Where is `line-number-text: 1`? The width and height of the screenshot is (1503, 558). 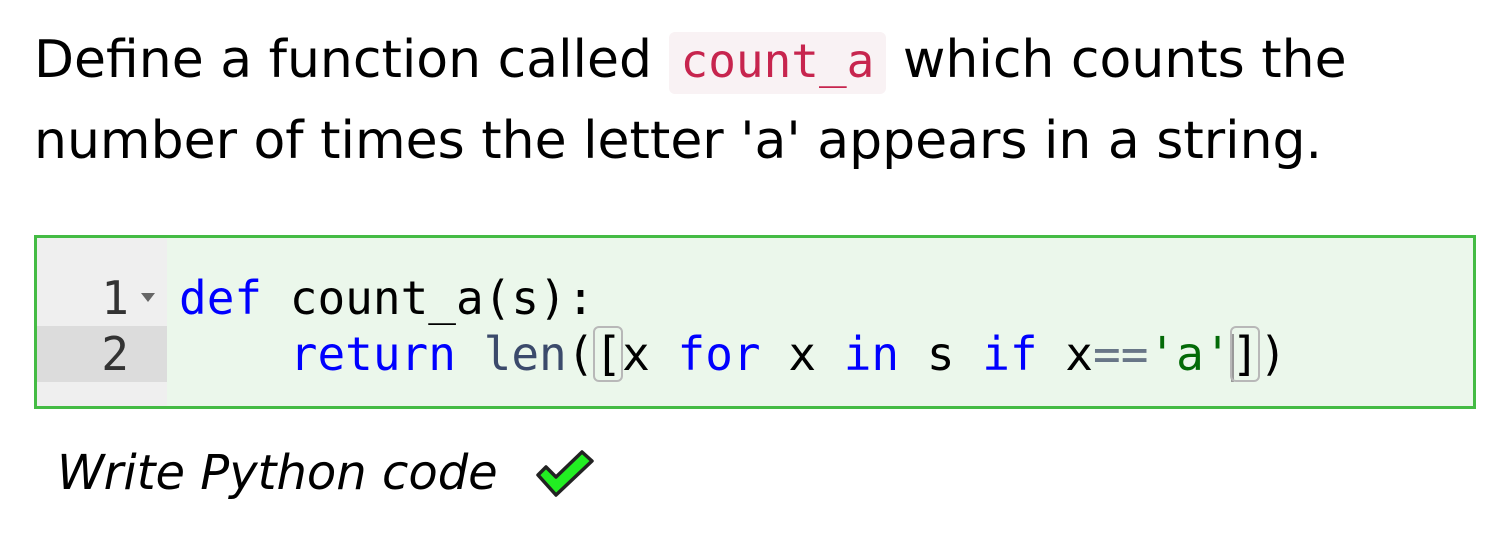 line-number-text: 1 is located at coordinates (115, 298).